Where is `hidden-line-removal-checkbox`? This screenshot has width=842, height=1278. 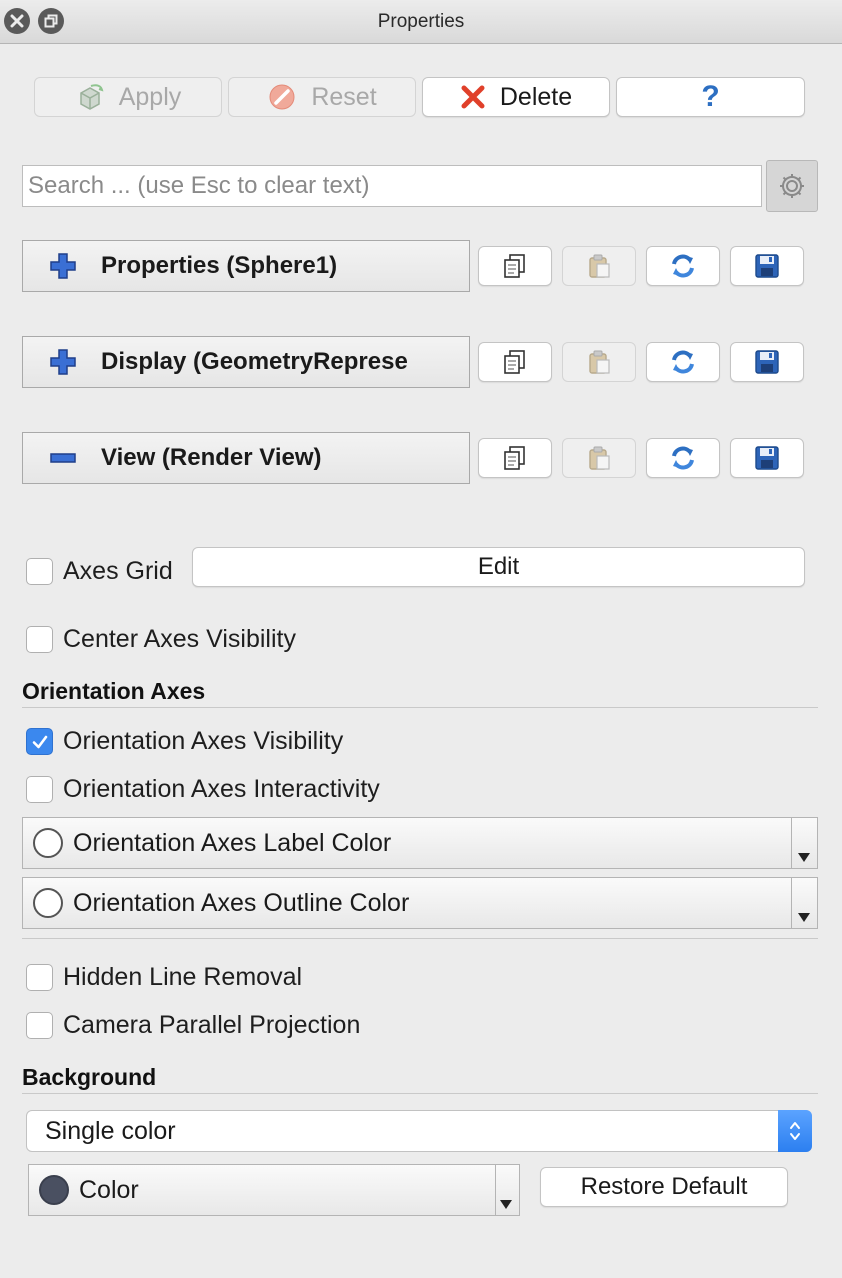 hidden-line-removal-checkbox is located at coordinates (39, 977).